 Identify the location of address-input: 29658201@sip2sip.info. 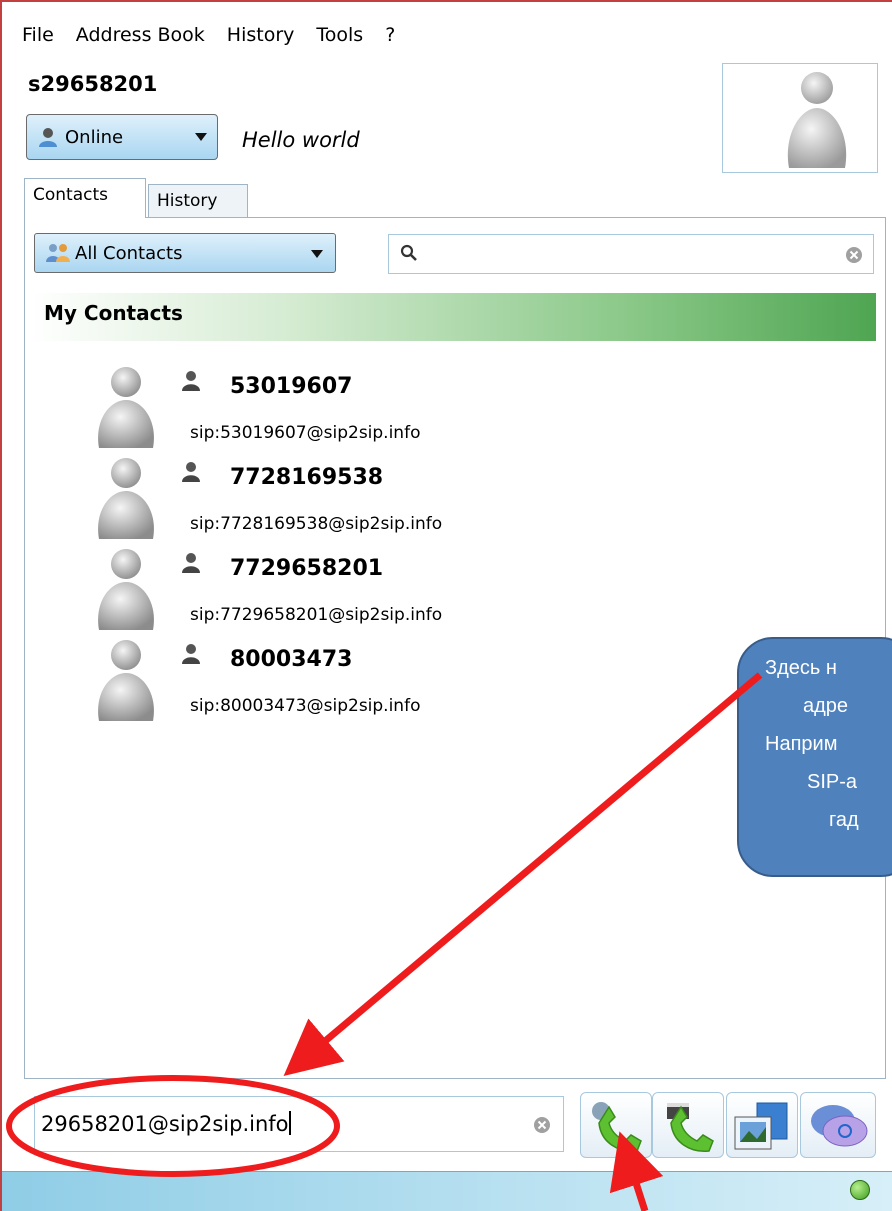
(299, 1124).